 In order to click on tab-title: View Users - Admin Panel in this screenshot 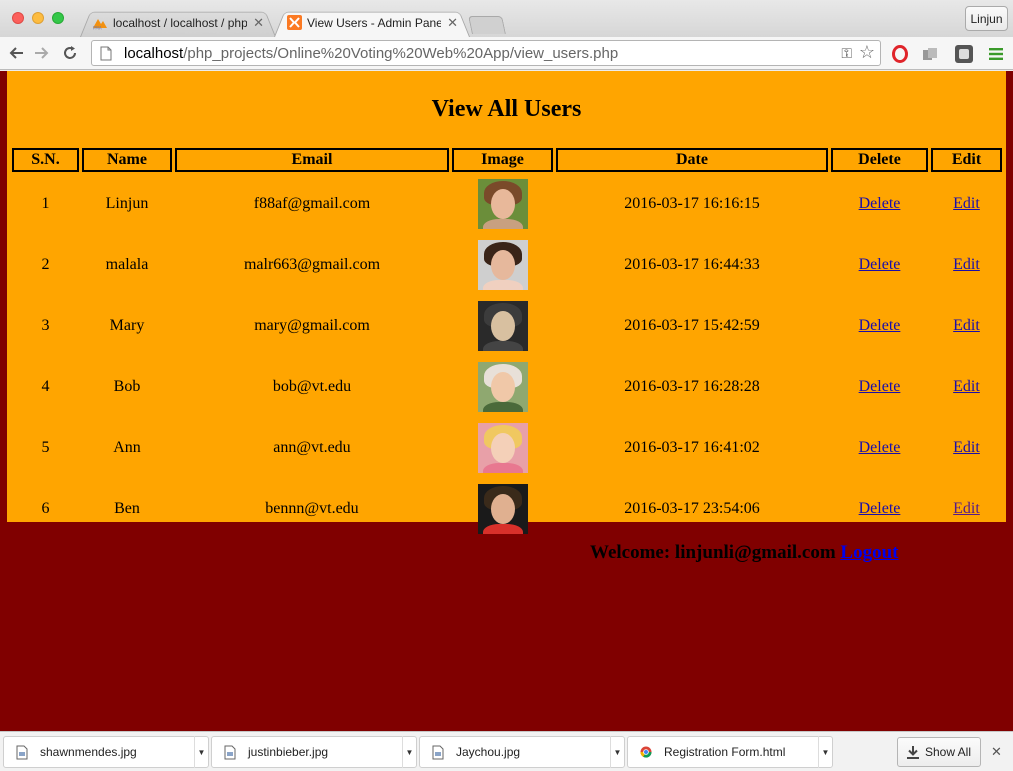, I will do `click(374, 22)`.